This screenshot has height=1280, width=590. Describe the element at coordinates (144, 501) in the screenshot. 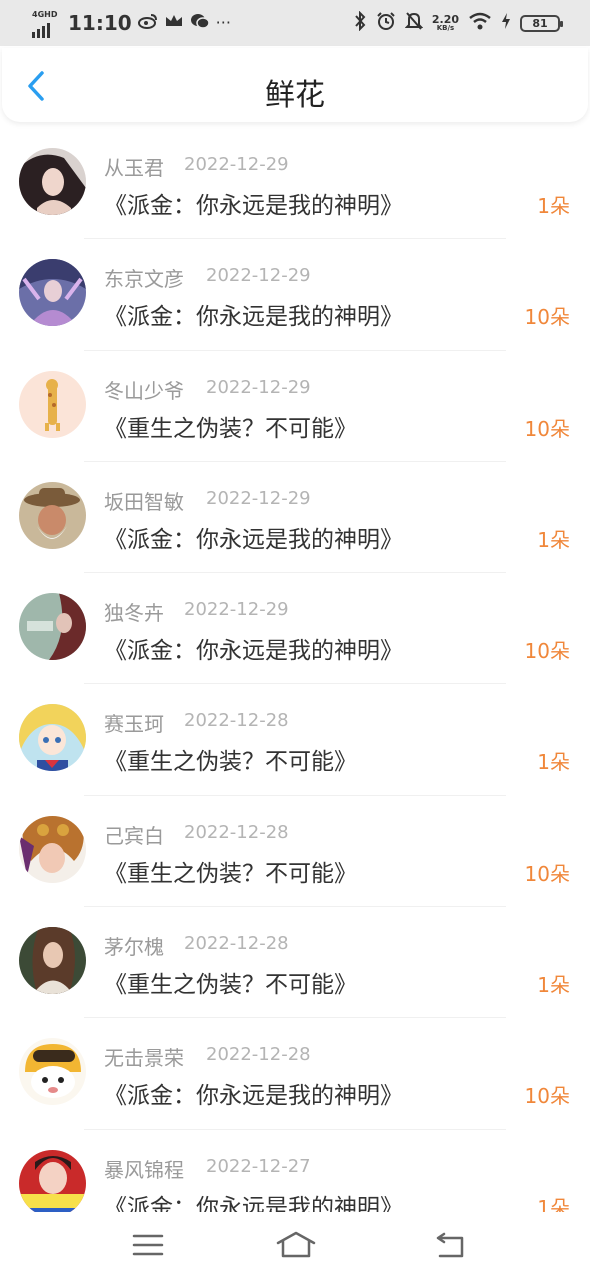

I see `user-name: 坂田智敏` at that location.